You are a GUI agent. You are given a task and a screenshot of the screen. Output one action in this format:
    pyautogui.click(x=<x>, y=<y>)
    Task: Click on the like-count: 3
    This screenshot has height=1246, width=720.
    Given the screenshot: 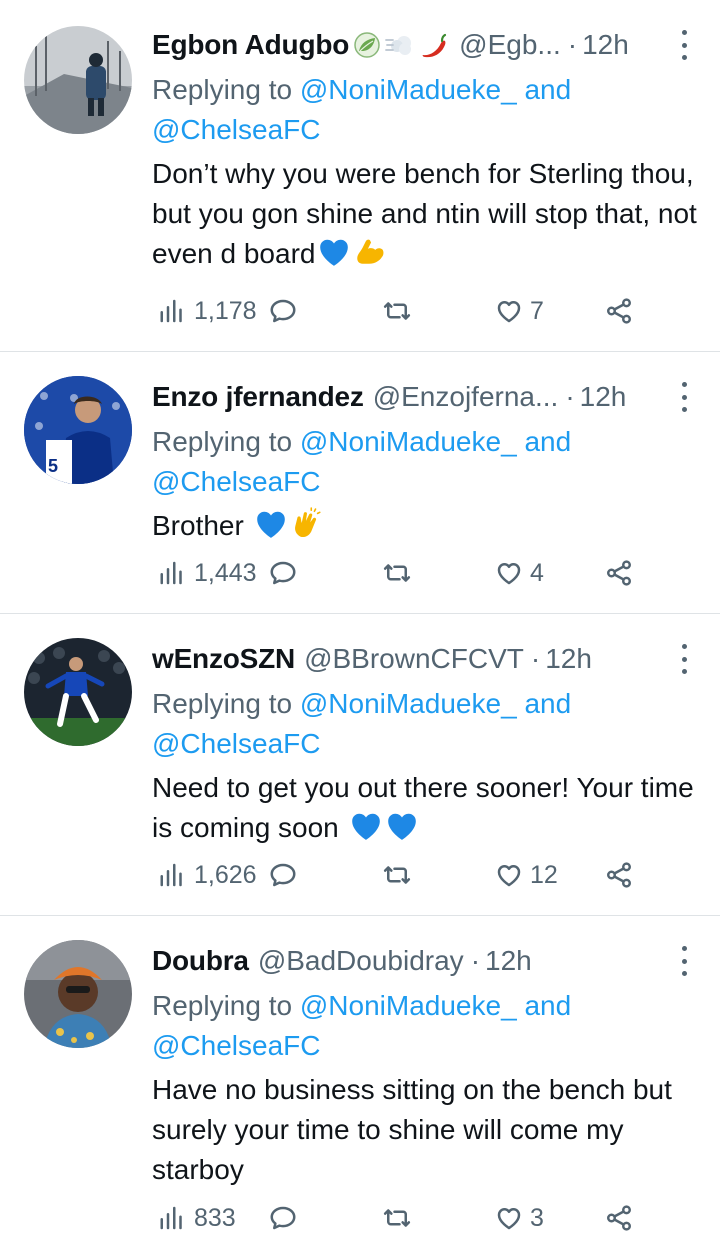 What is the action you would take?
    pyautogui.click(x=537, y=1217)
    